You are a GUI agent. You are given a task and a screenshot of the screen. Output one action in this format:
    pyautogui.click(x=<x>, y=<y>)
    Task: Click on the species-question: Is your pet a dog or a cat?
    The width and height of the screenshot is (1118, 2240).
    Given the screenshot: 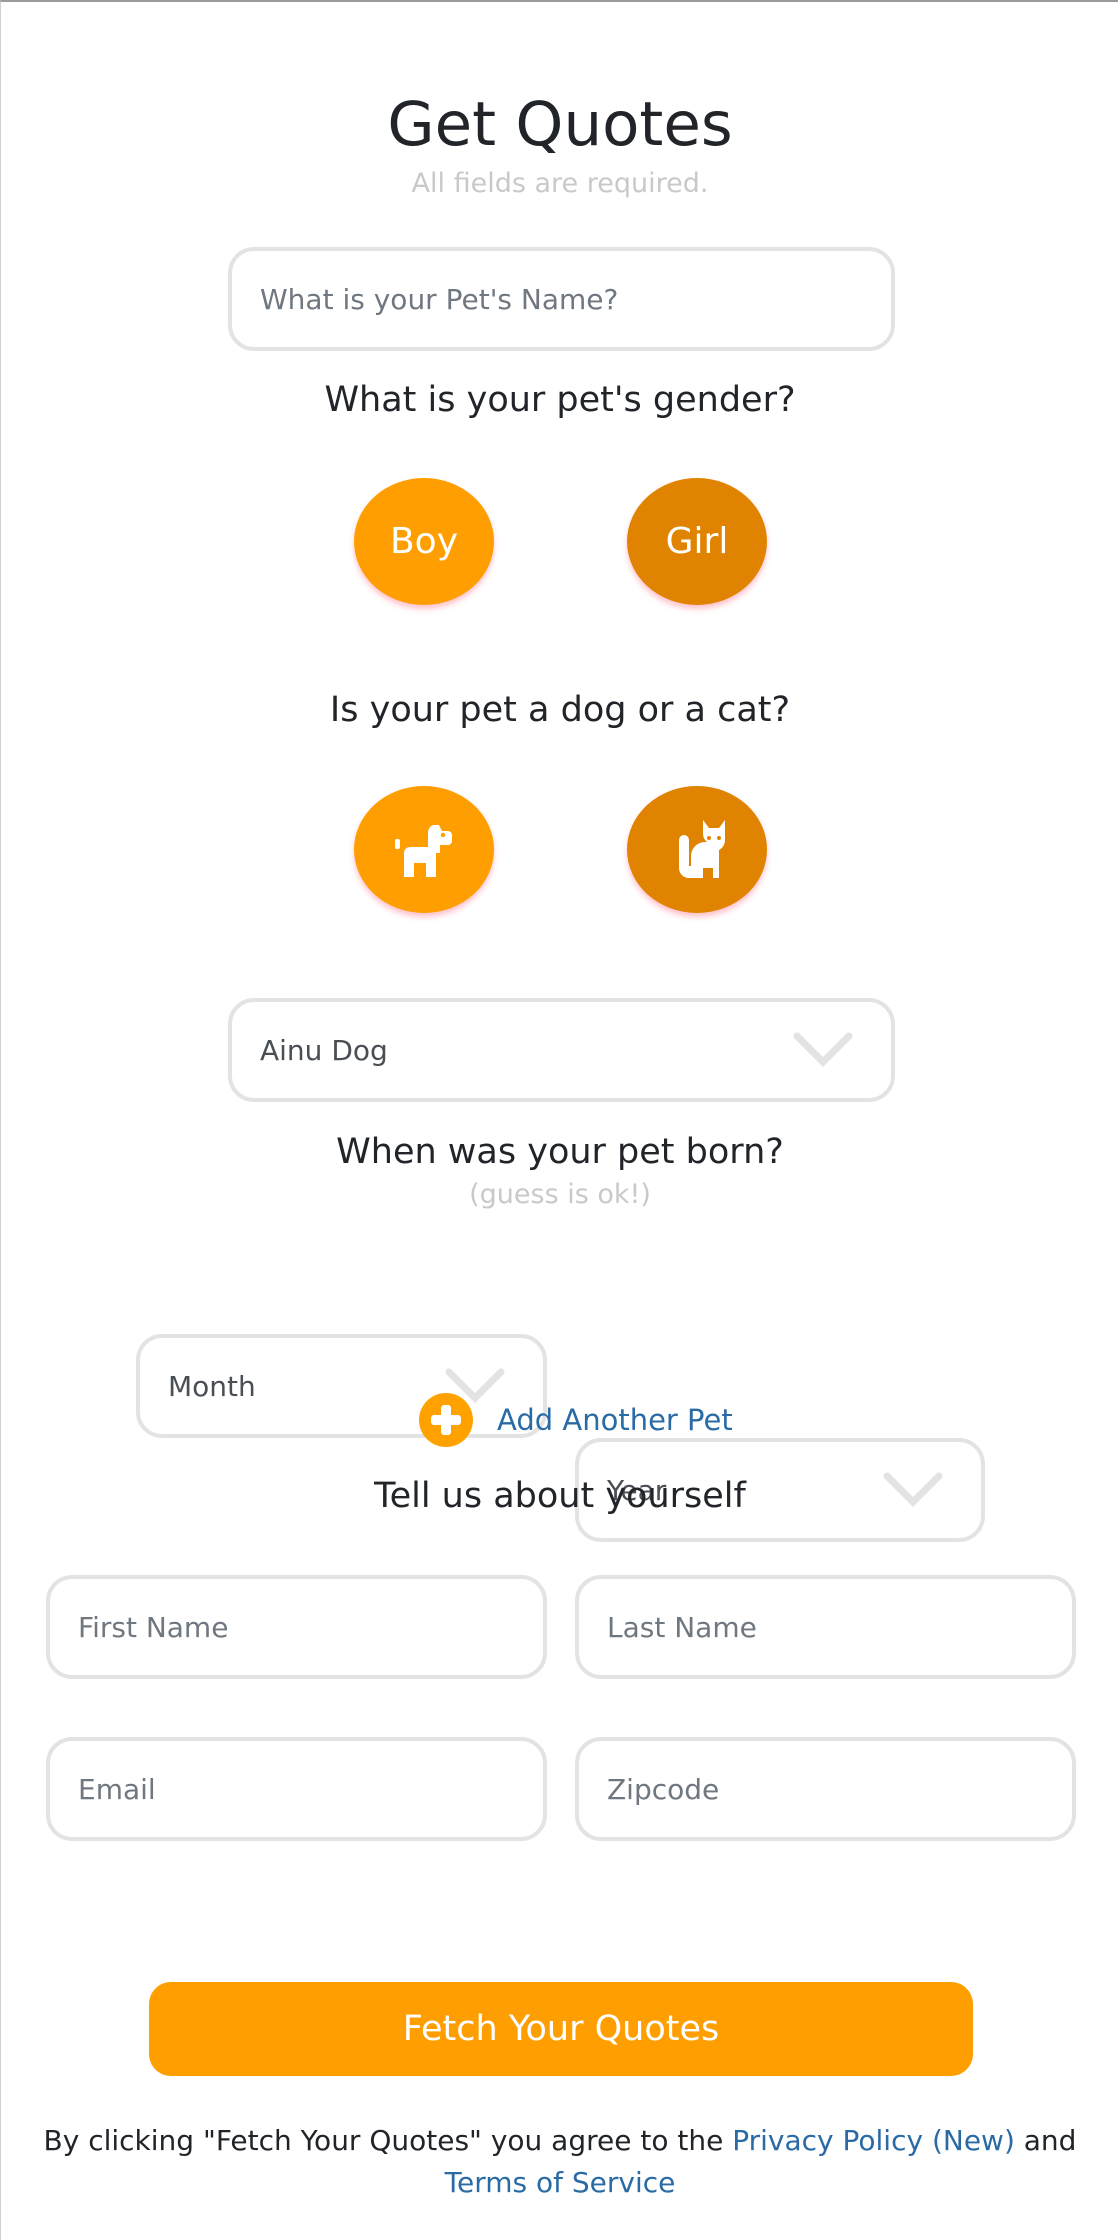 What is the action you would take?
    pyautogui.click(x=560, y=710)
    